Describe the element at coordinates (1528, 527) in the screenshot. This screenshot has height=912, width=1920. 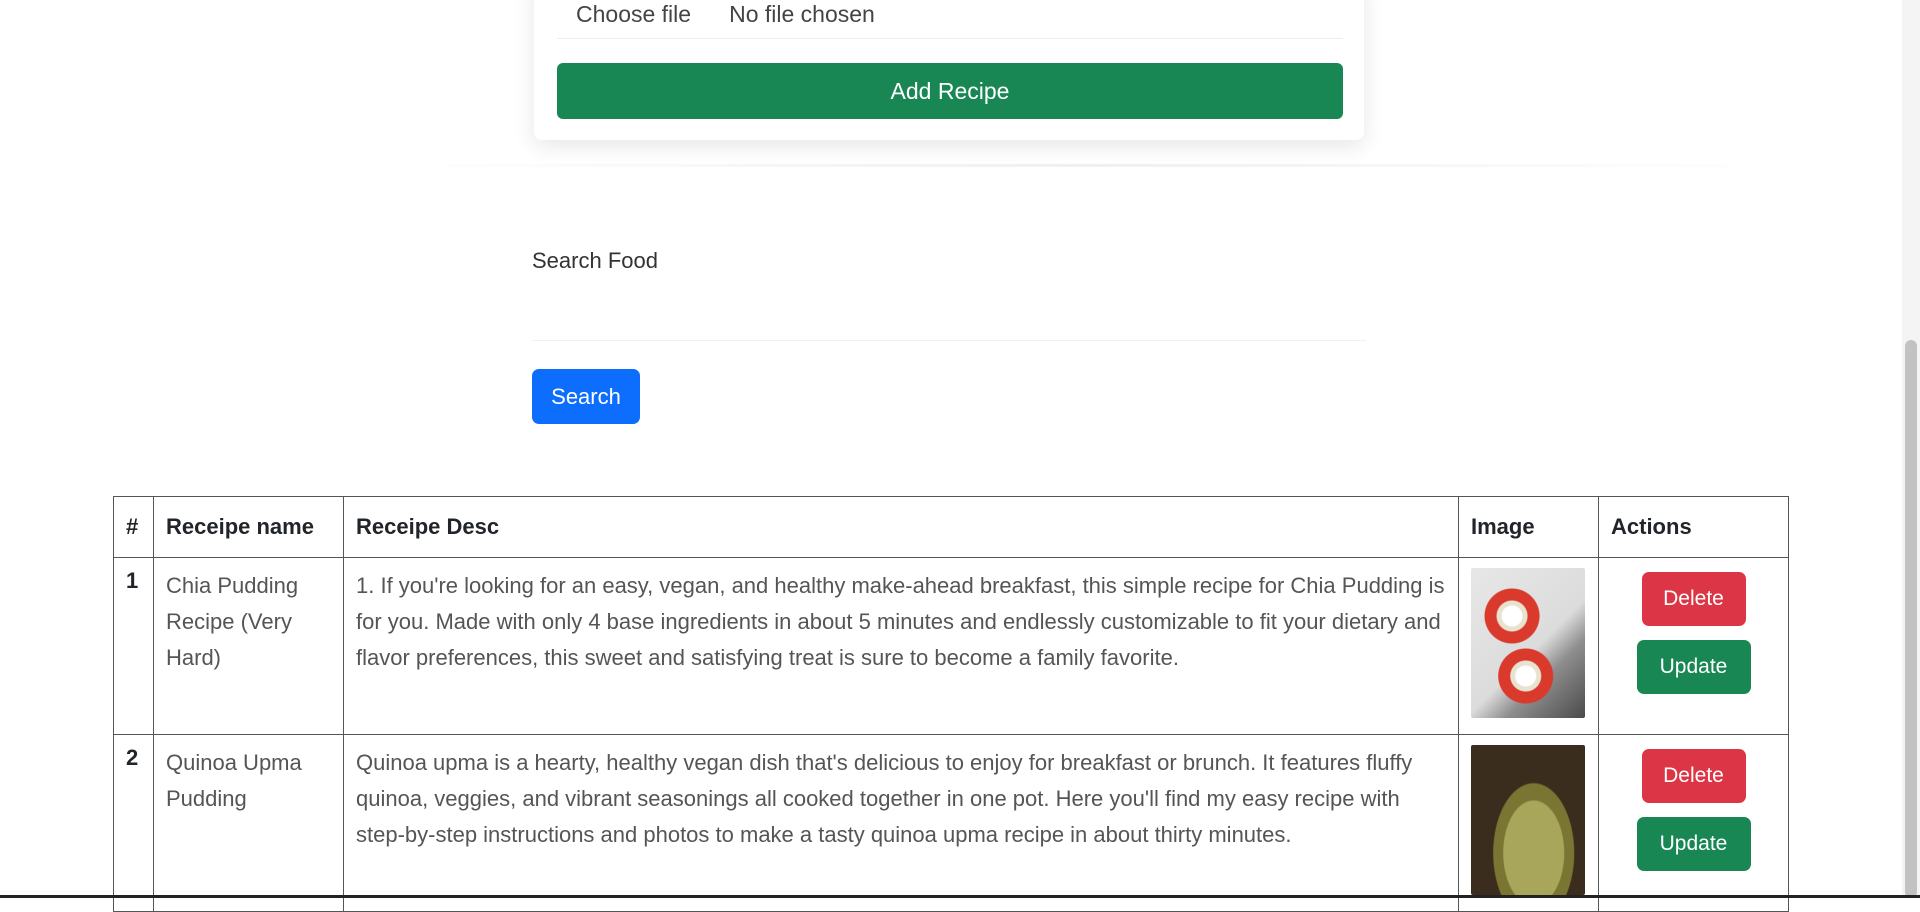
I see `header-image: Image` at that location.